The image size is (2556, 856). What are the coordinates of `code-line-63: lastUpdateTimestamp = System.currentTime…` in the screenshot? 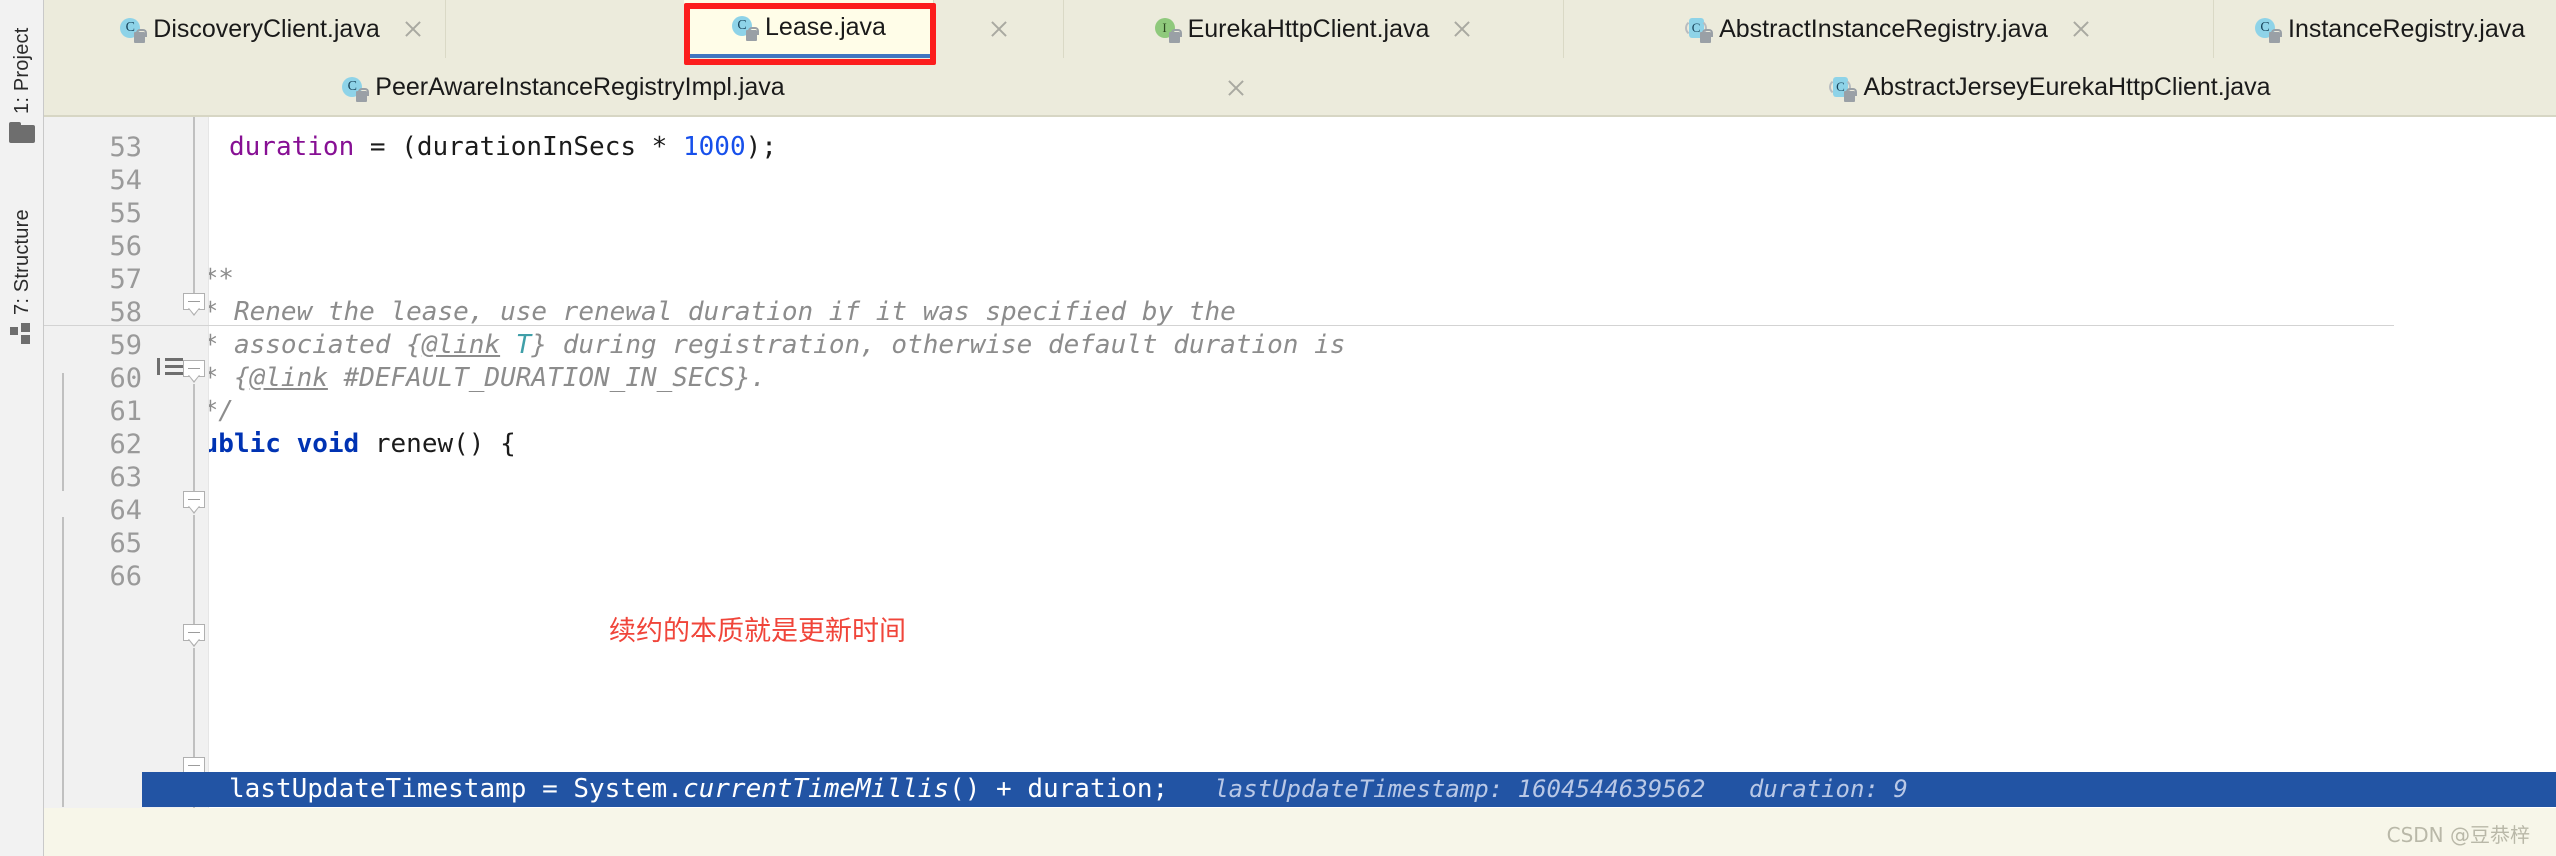 It's located at (1068, 789).